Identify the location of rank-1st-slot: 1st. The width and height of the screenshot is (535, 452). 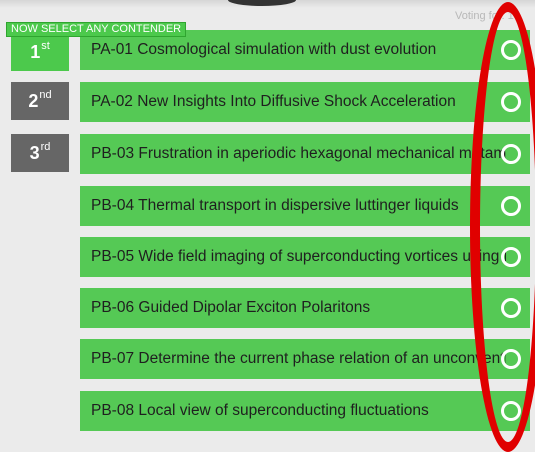
(40, 52).